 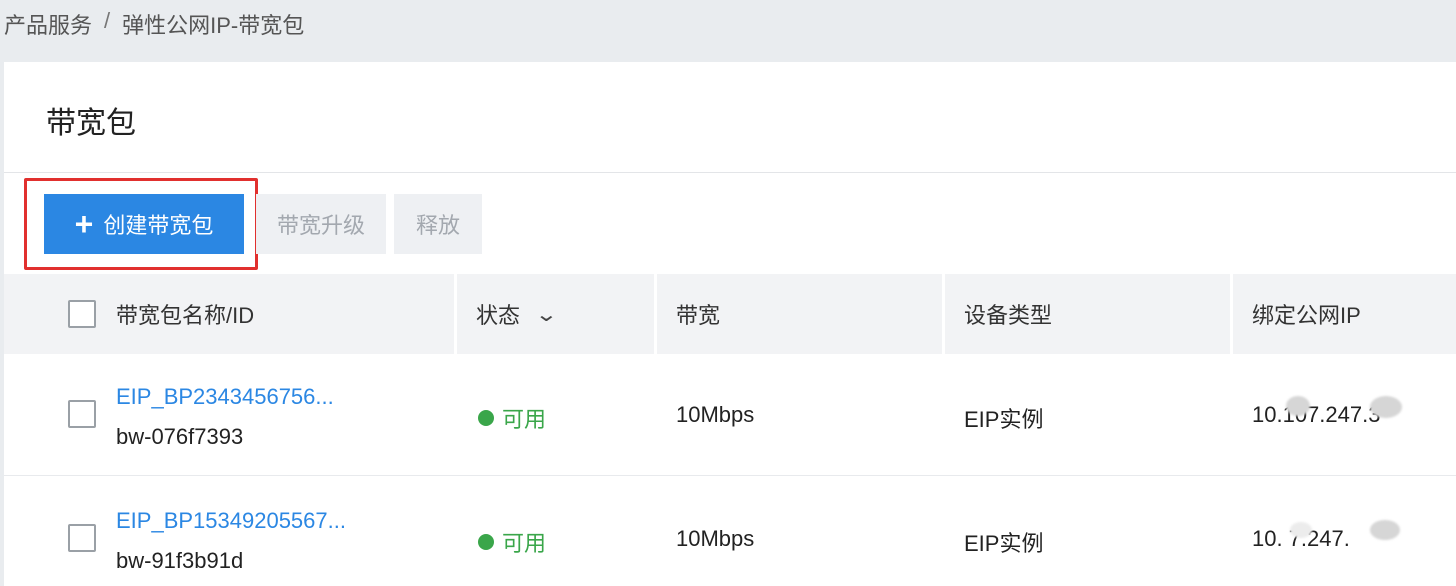 What do you see at coordinates (158, 225) in the screenshot?
I see `create-button-label: 创建带宽包` at bounding box center [158, 225].